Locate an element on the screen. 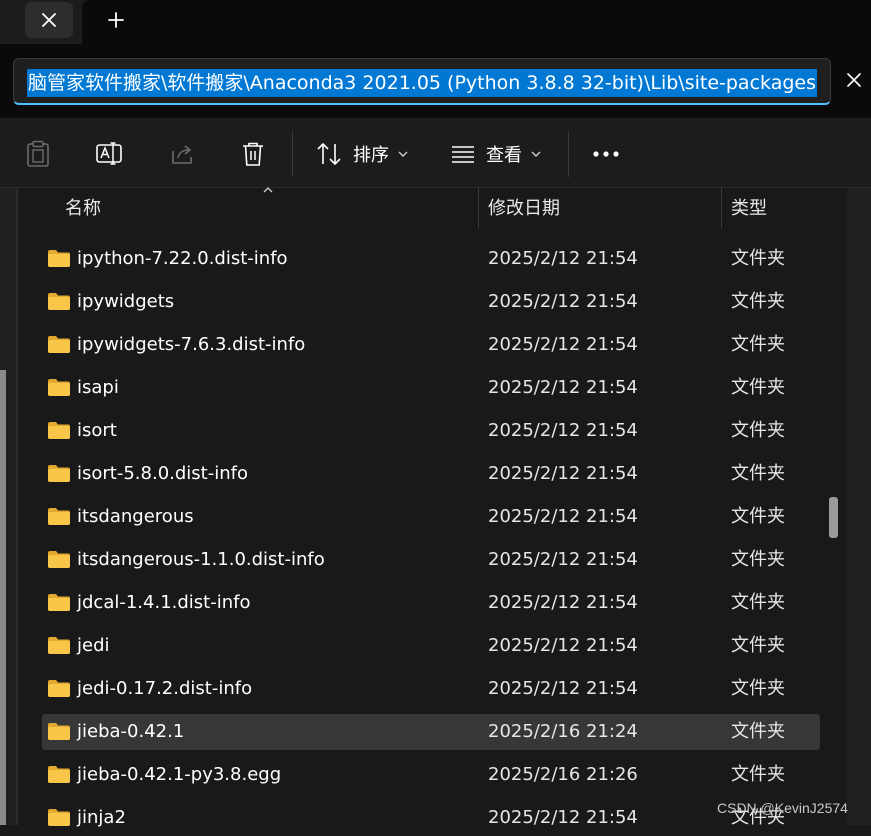 The width and height of the screenshot is (871, 836). file-name: itsdangerous-1.1.0.dist-info is located at coordinates (201, 559).